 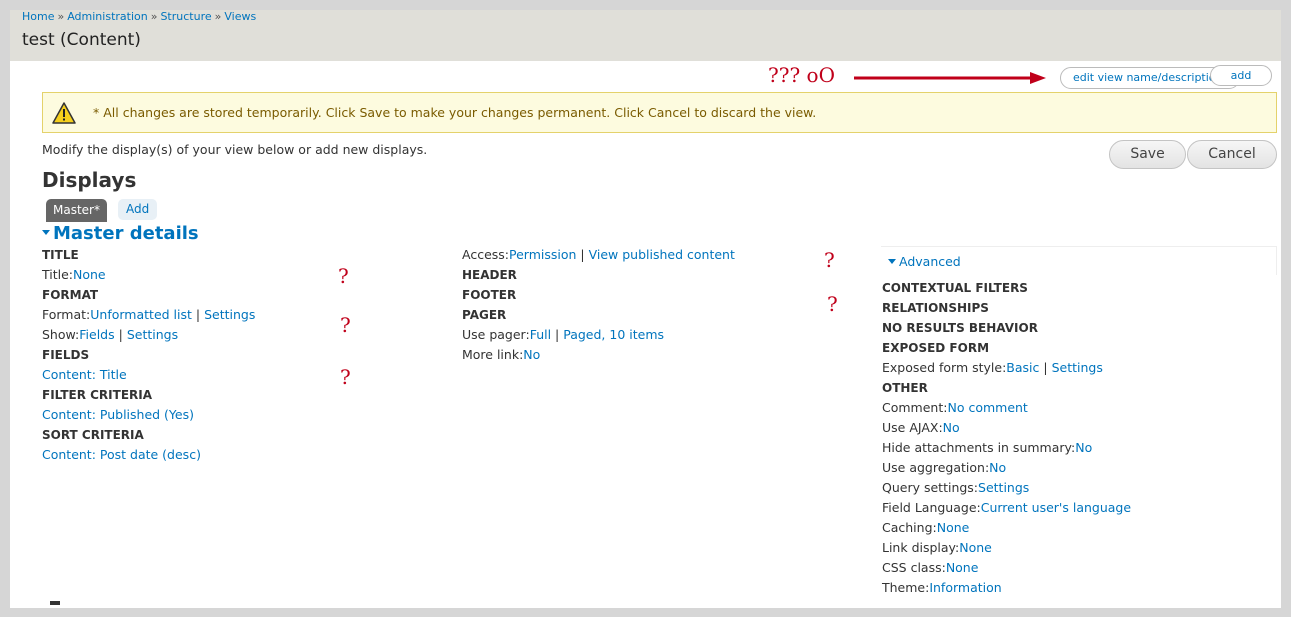 What do you see at coordinates (1077, 367) in the screenshot?
I see `exposed-style-settings-link: Settings` at bounding box center [1077, 367].